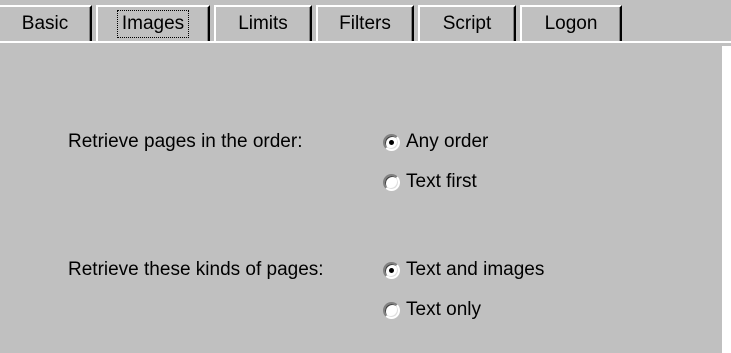 The width and height of the screenshot is (731, 353). I want to click on tab-logon-label: Logon, so click(571, 23).